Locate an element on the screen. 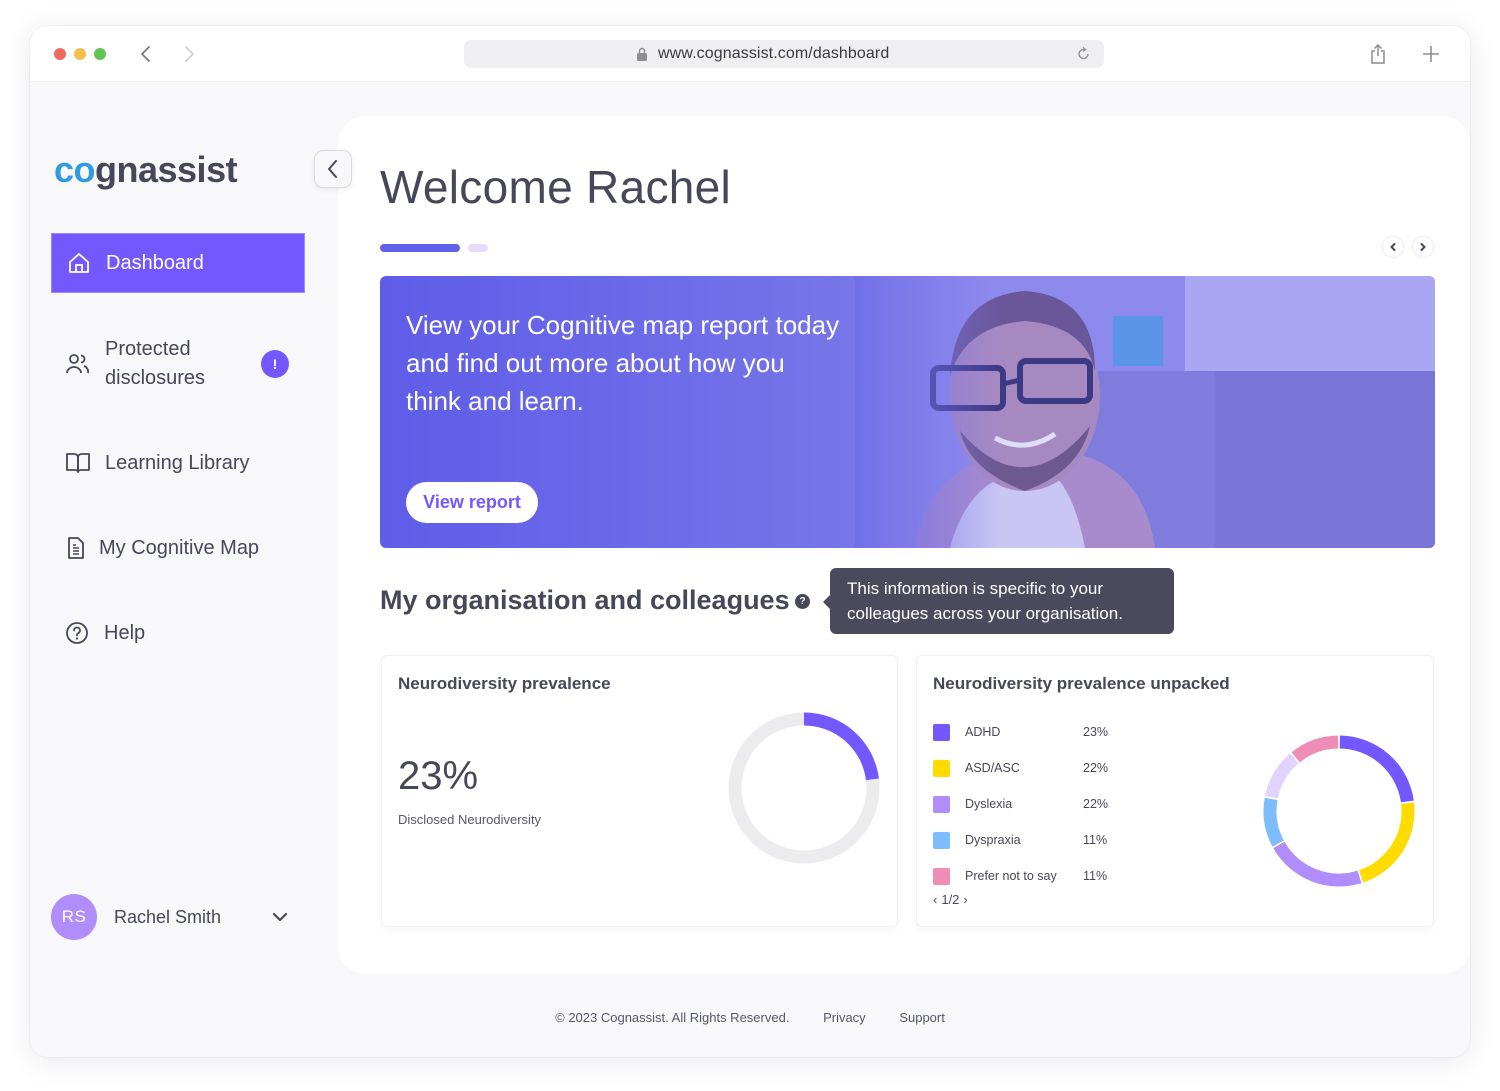 Image resolution: width=1500 pixels, height=1091 pixels. sidebar-item-dashboard: Dashboard is located at coordinates (178, 263).